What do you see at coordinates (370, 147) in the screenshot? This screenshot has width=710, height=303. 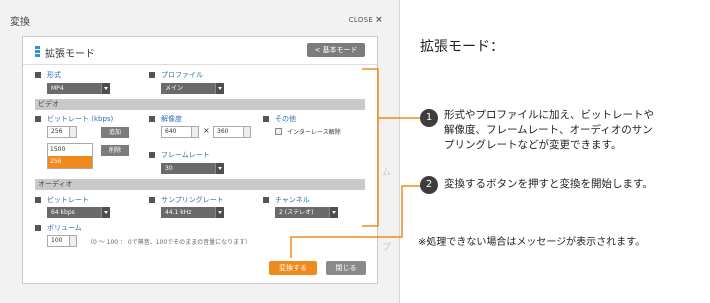 I see `bracket-line` at bounding box center [370, 147].